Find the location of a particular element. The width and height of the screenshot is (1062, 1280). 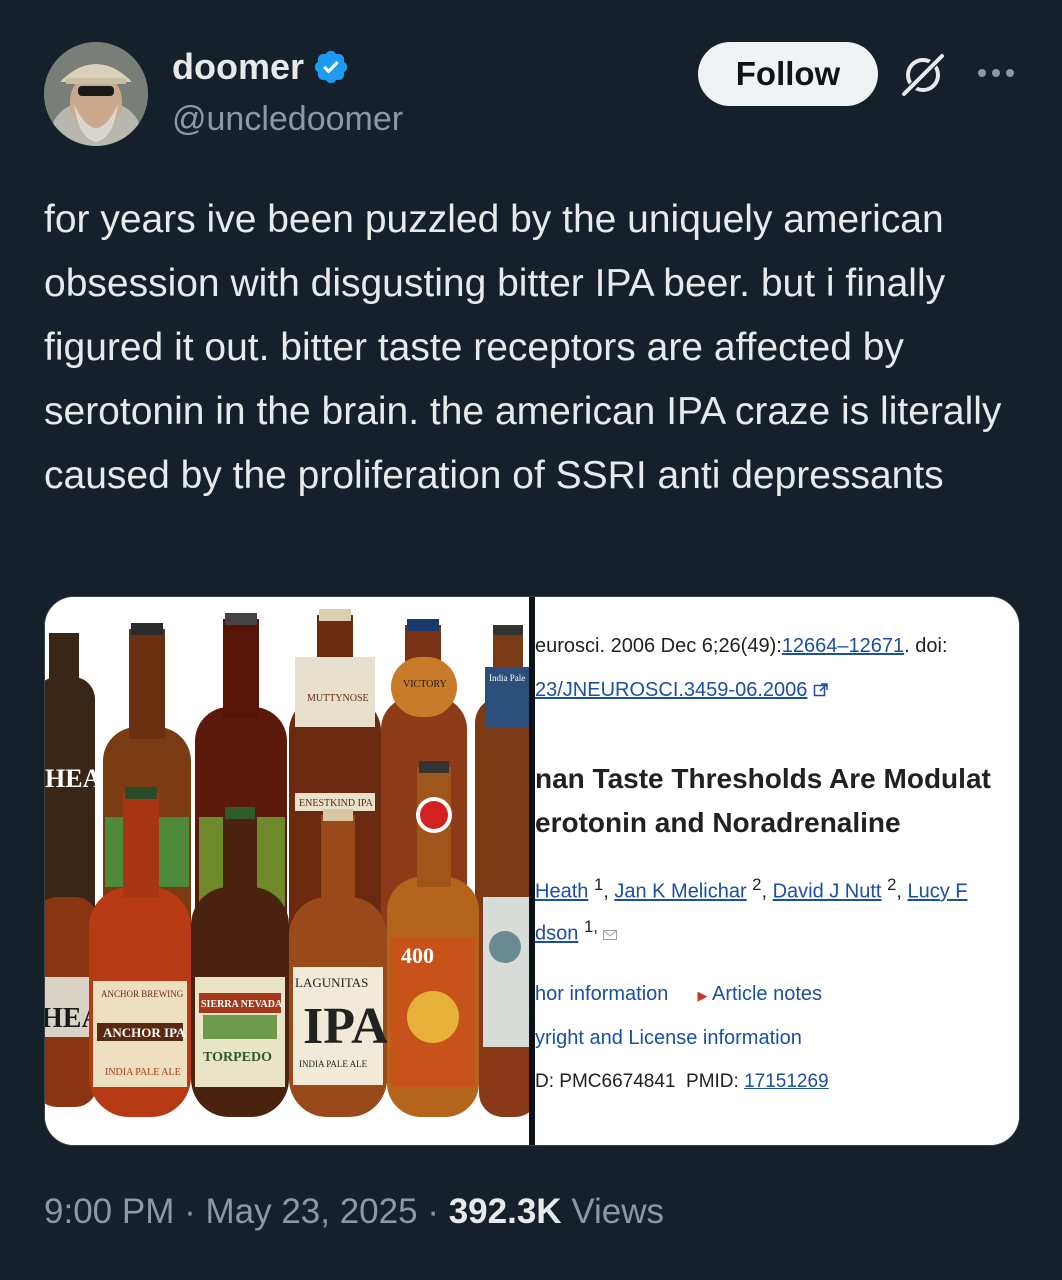

author-link: Jan K Melichar is located at coordinates (680, 892).